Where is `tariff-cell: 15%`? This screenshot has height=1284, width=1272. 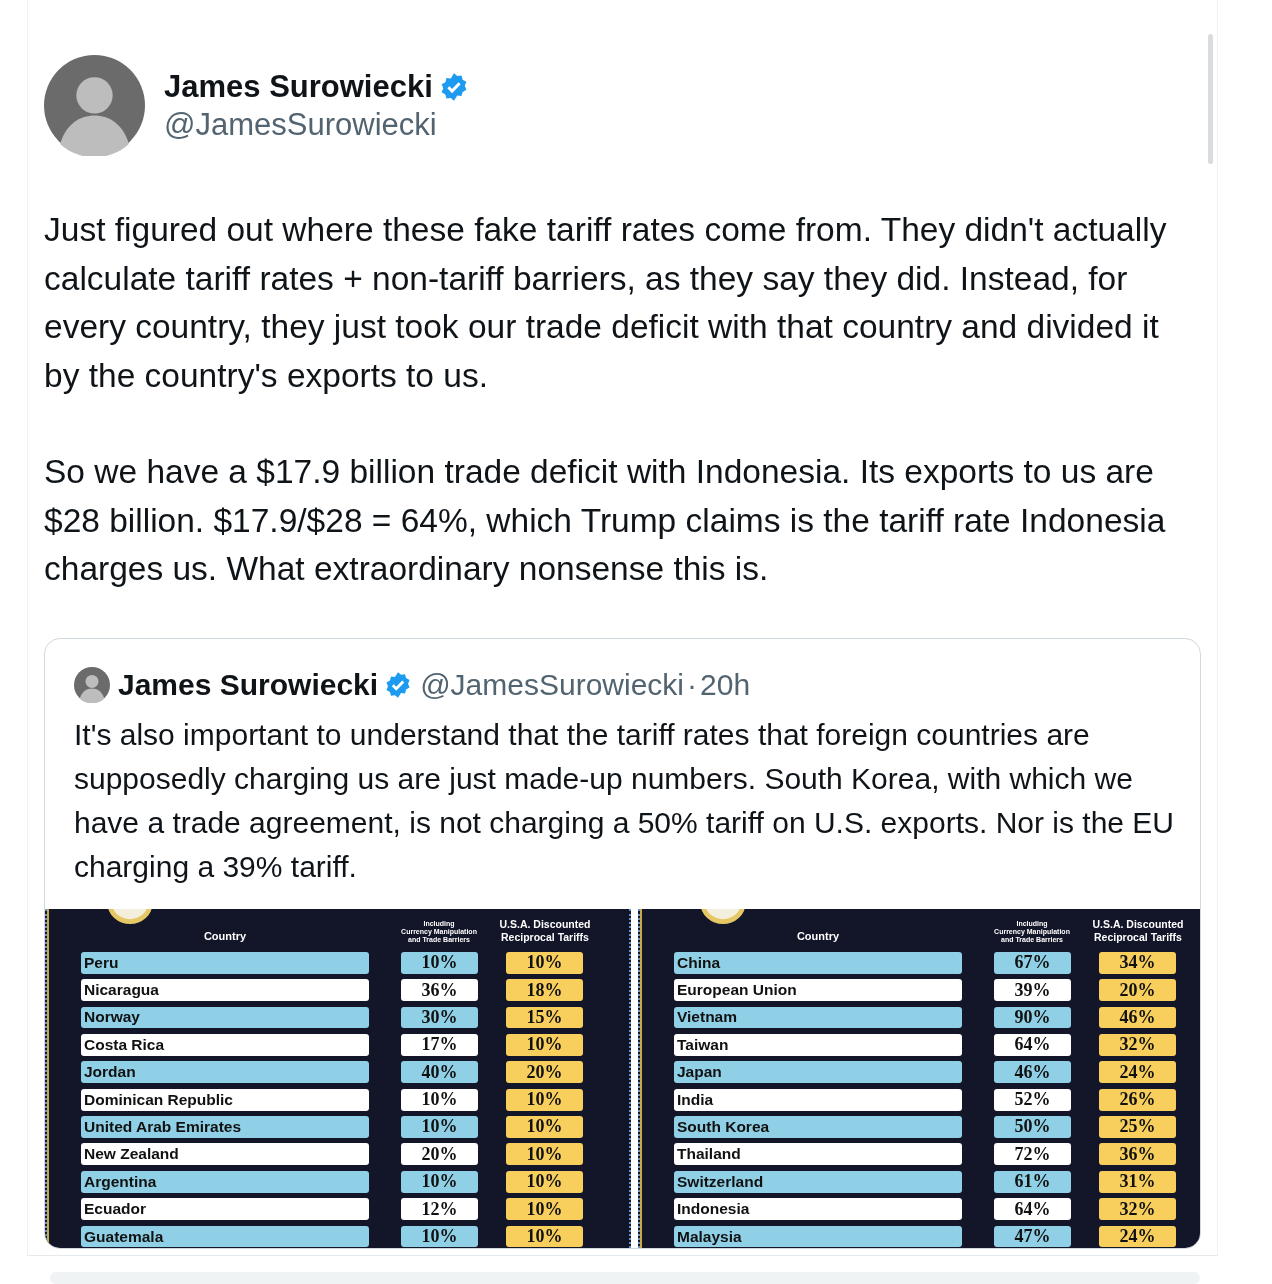 tariff-cell: 15% is located at coordinates (544, 1017).